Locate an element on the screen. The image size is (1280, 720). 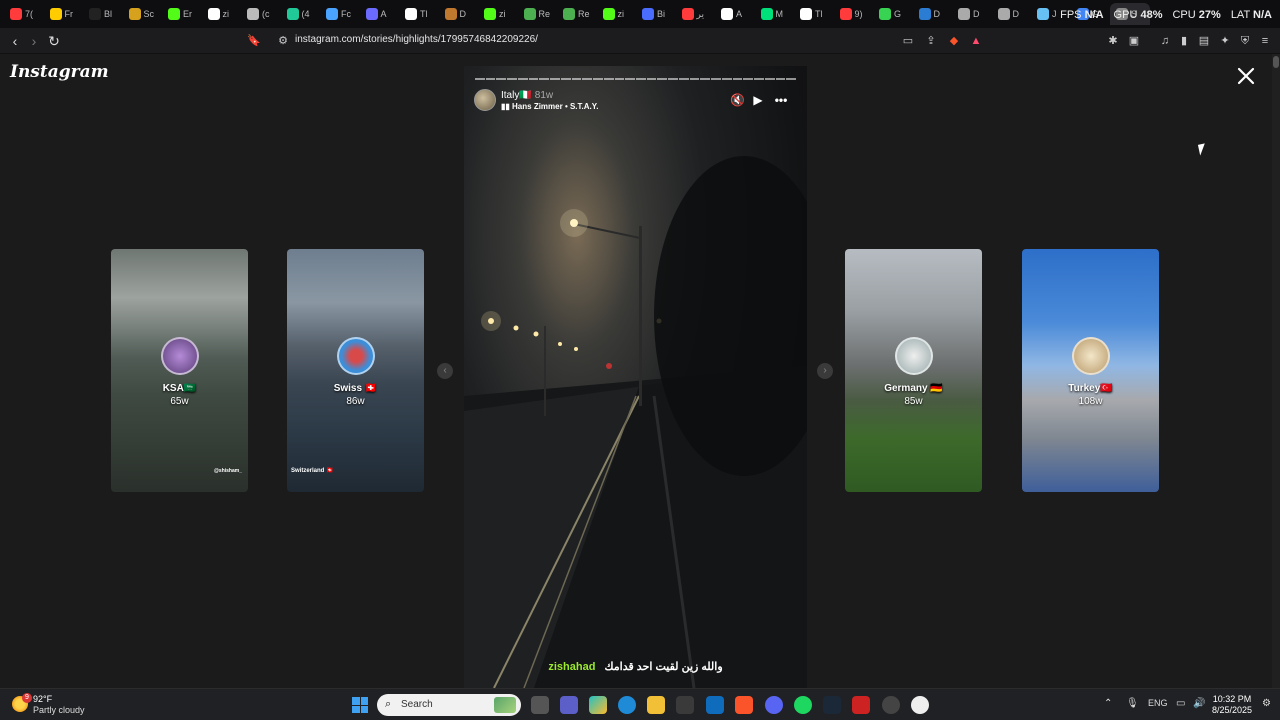
brave-icon is located at coordinates (744, 705).